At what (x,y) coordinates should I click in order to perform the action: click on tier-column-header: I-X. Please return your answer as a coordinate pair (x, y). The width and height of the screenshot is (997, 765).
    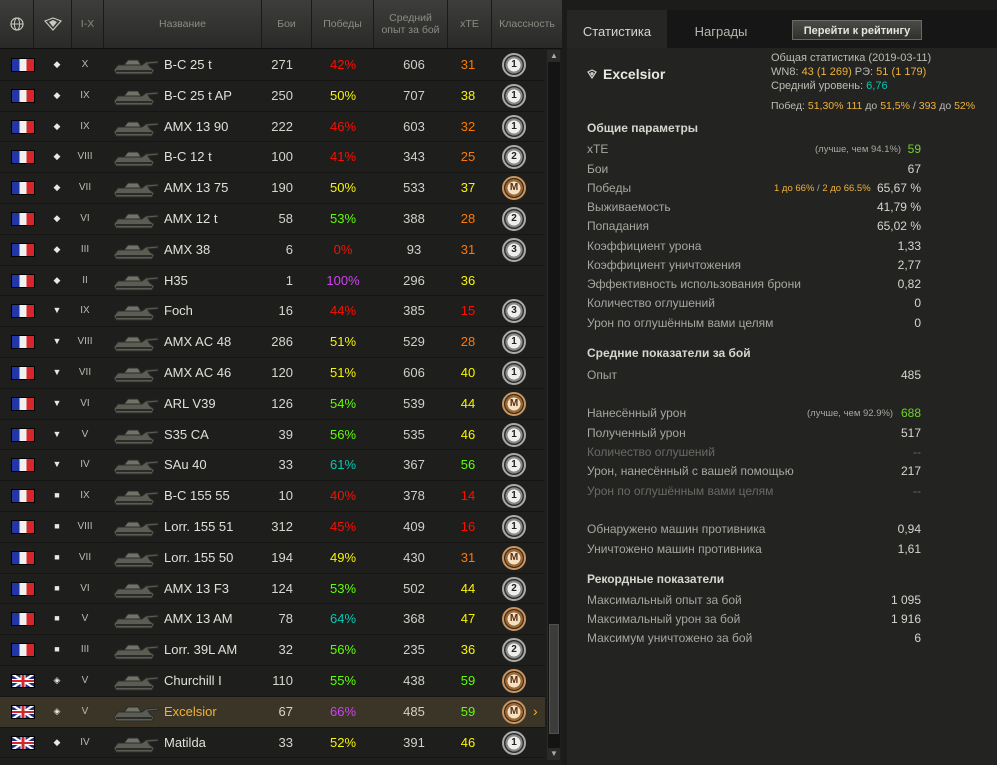
    Looking at the image, I should click on (88, 24).